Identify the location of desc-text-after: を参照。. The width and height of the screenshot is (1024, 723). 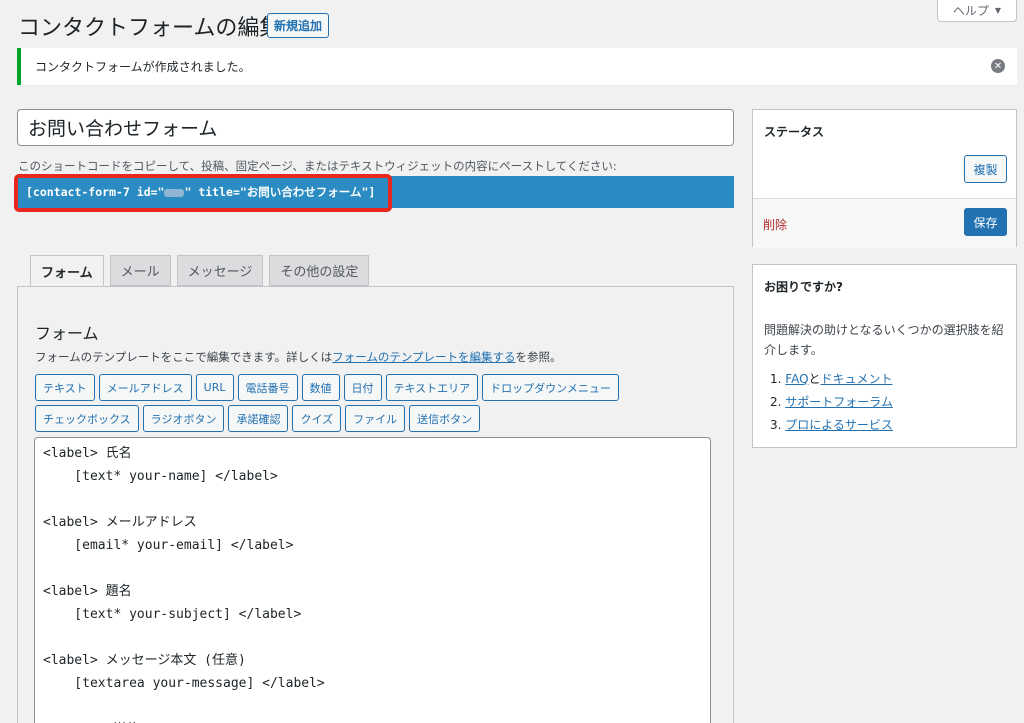
(538, 357).